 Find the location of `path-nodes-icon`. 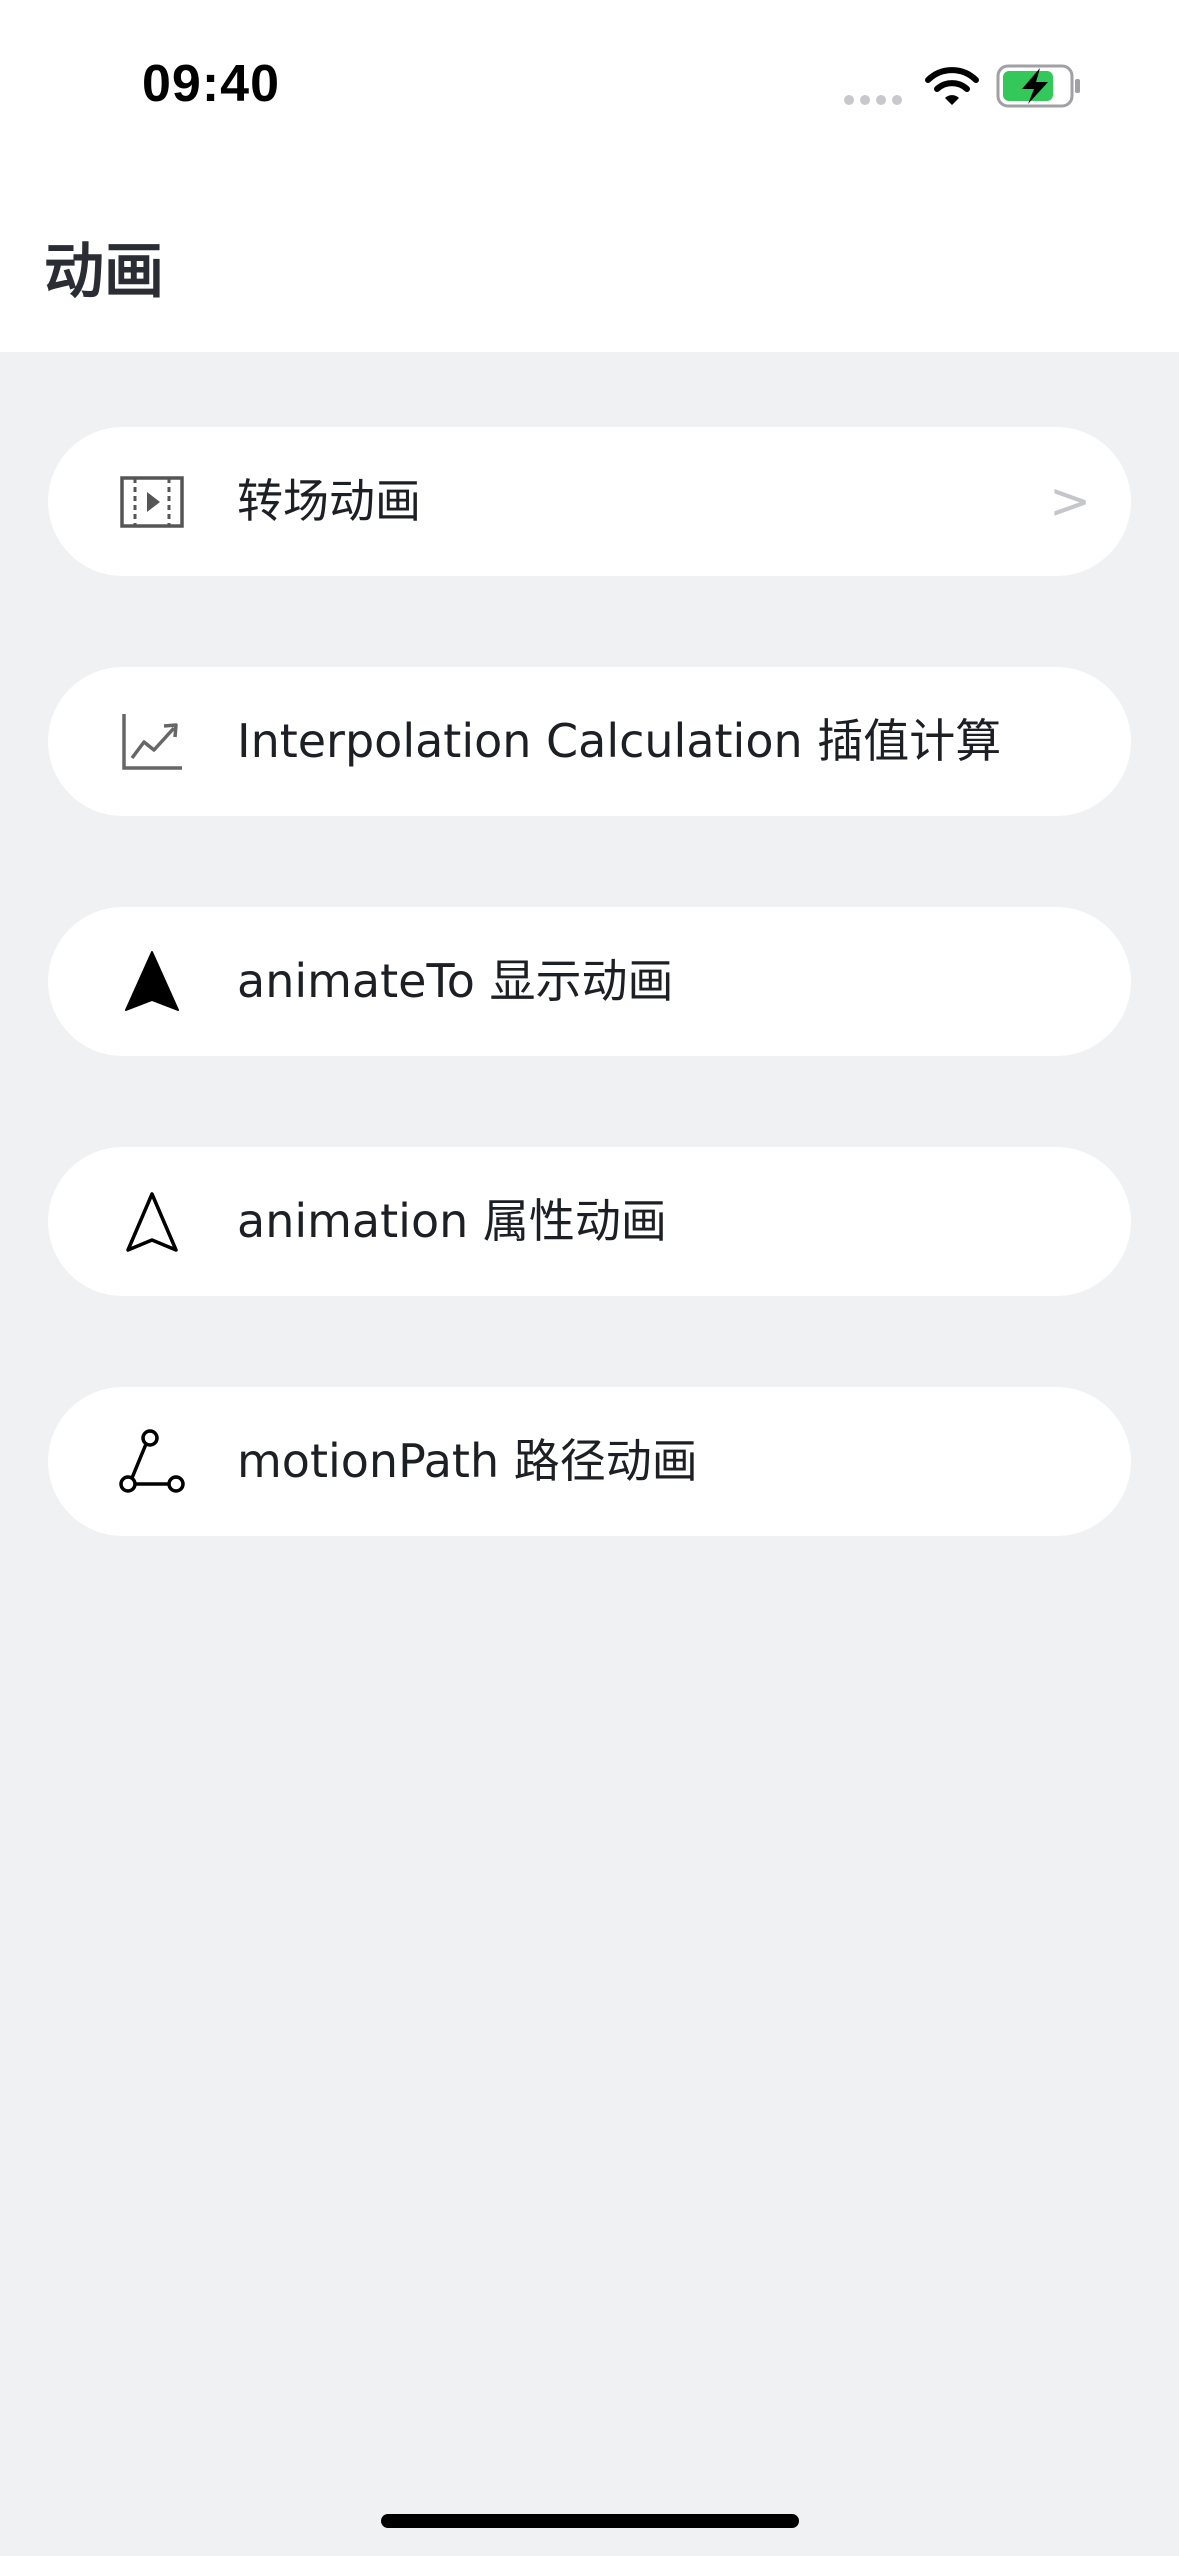

path-nodes-icon is located at coordinates (152, 1461).